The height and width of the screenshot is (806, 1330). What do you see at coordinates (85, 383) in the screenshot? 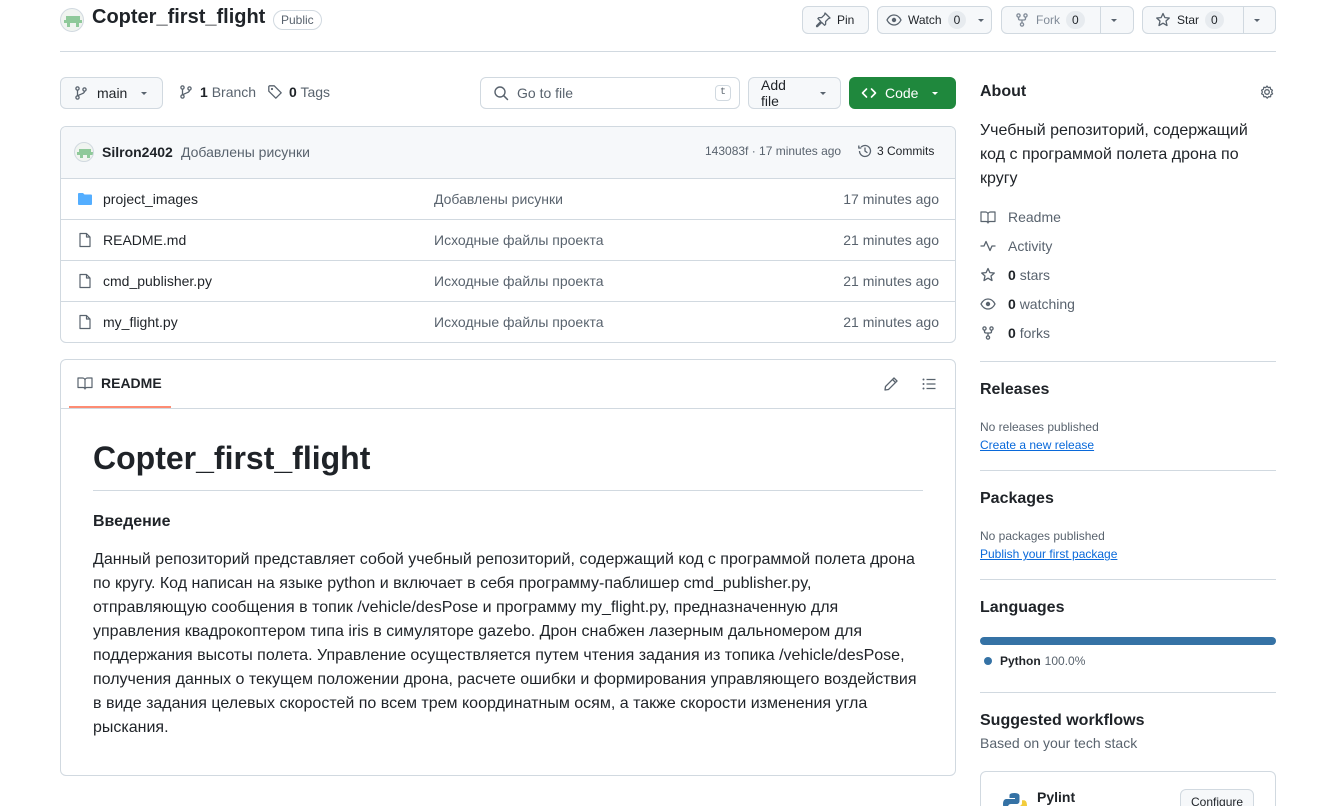
I see `book-icon` at bounding box center [85, 383].